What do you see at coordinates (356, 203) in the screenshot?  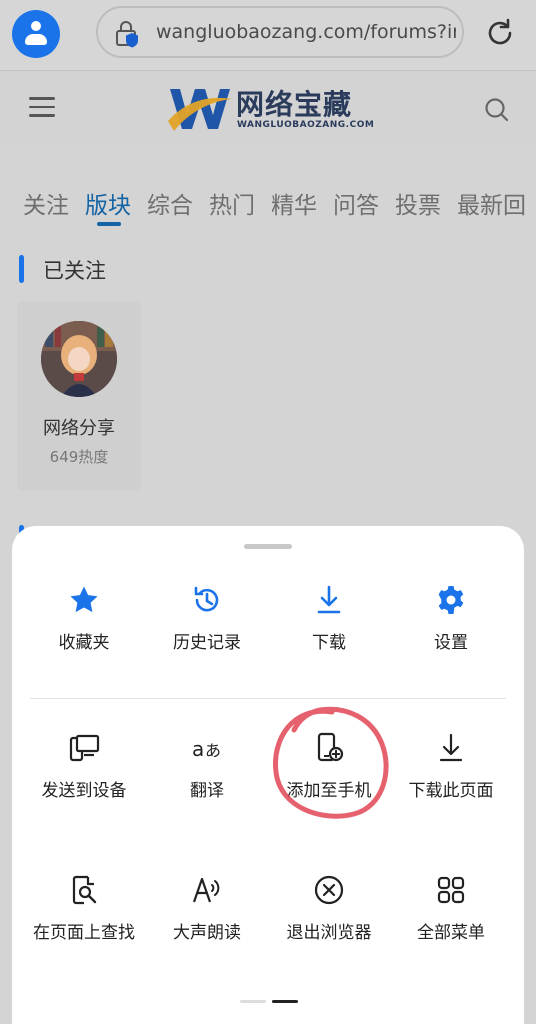 I see `tab-qa: 问答` at bounding box center [356, 203].